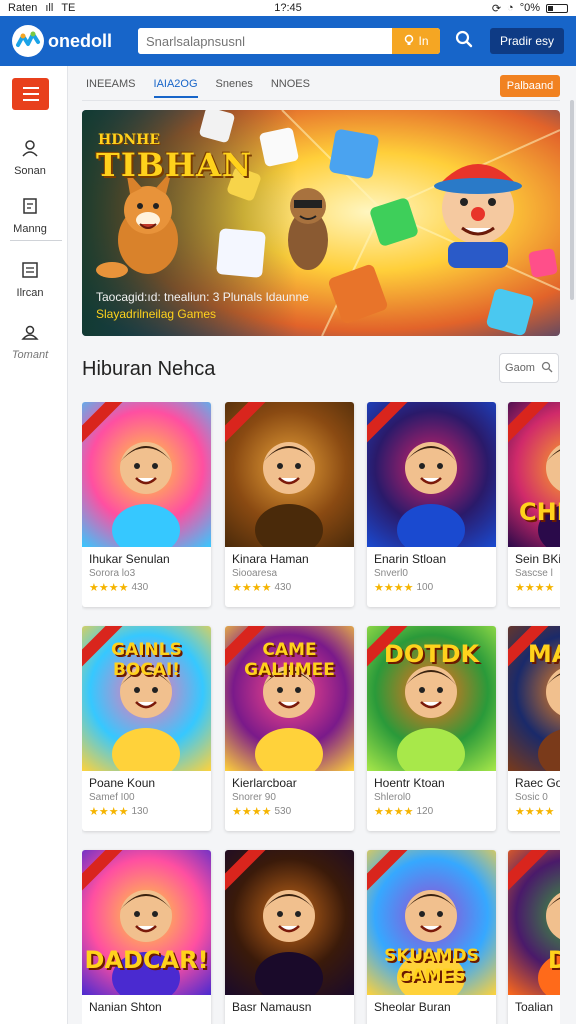  I want to click on rating-count: 100, so click(425, 587).